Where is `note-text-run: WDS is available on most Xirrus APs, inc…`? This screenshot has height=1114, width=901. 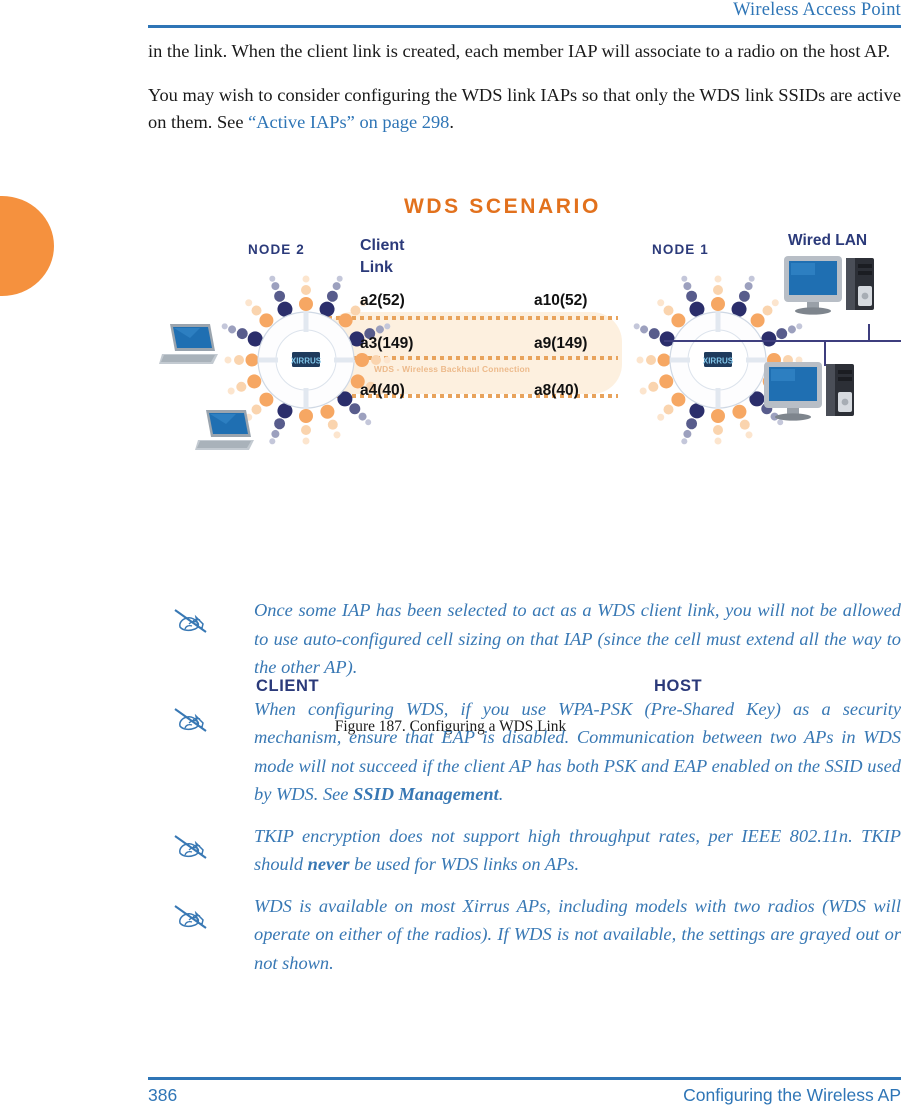
note-text-run: WDS is available on most Xirrus APs, inc… is located at coordinates (577, 934).